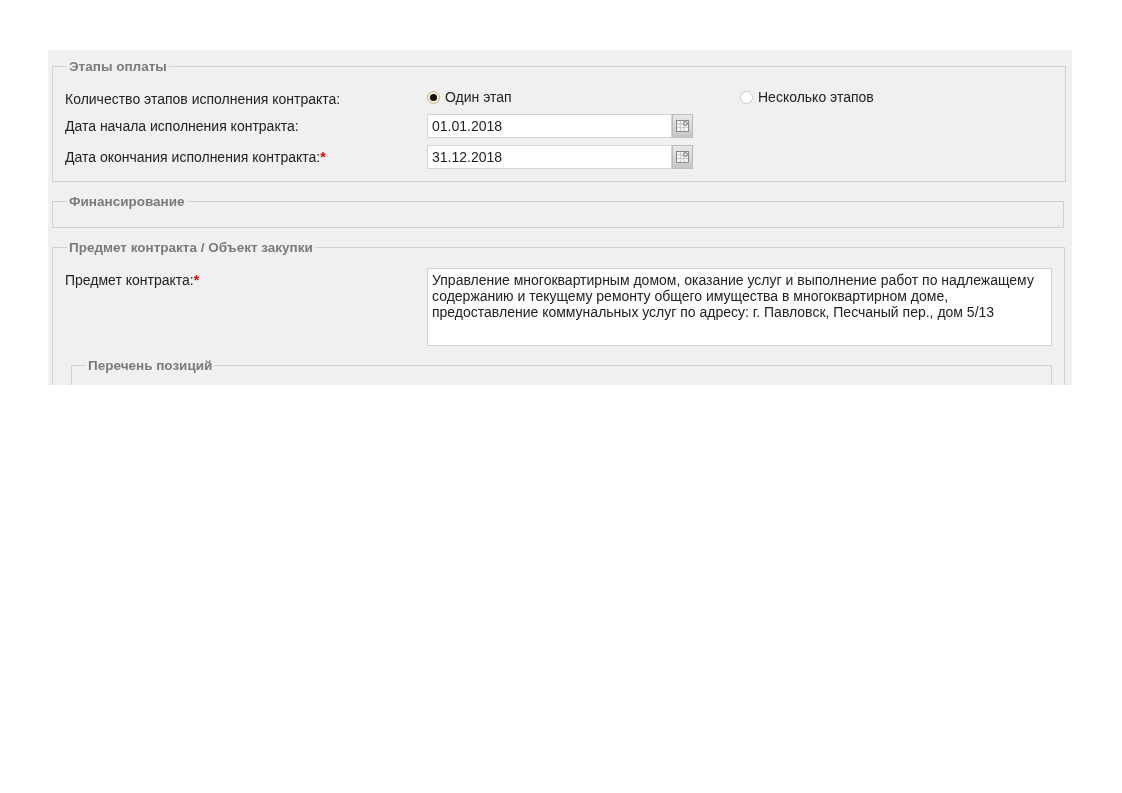  What do you see at coordinates (191, 247) in the screenshot?
I see `section-title: Предмет контракта / Объект закупки` at bounding box center [191, 247].